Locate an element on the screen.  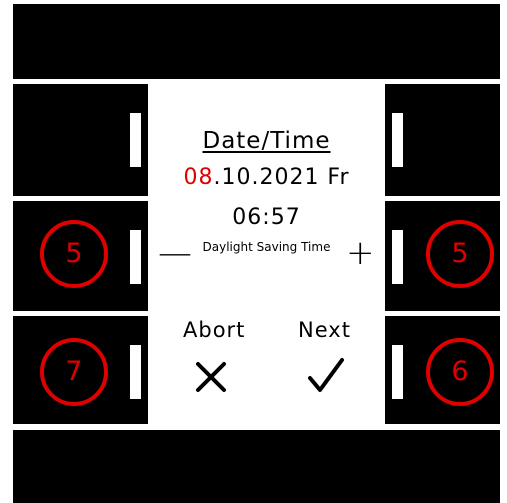
date-day-highlight: 08 is located at coordinates (198, 177).